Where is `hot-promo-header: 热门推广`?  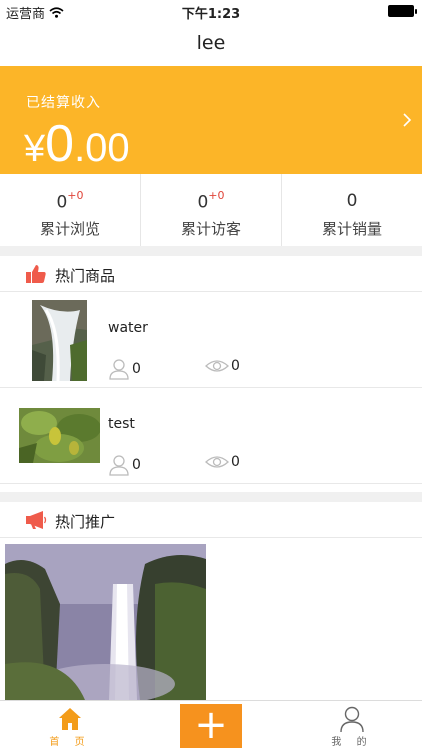 hot-promo-header: 热门推广 is located at coordinates (211, 520).